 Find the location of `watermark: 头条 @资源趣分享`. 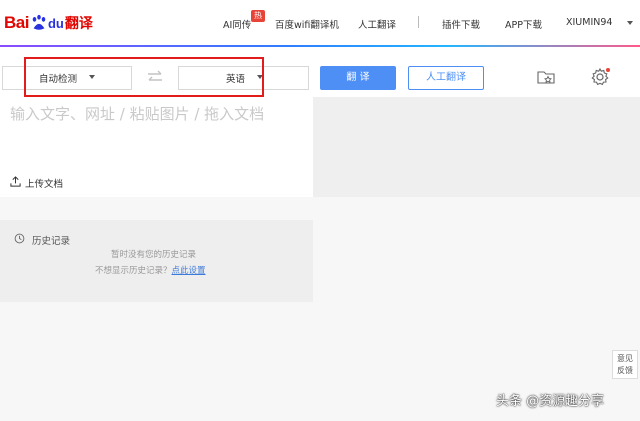

watermark: 头条 @资源趣分享 is located at coordinates (550, 401).